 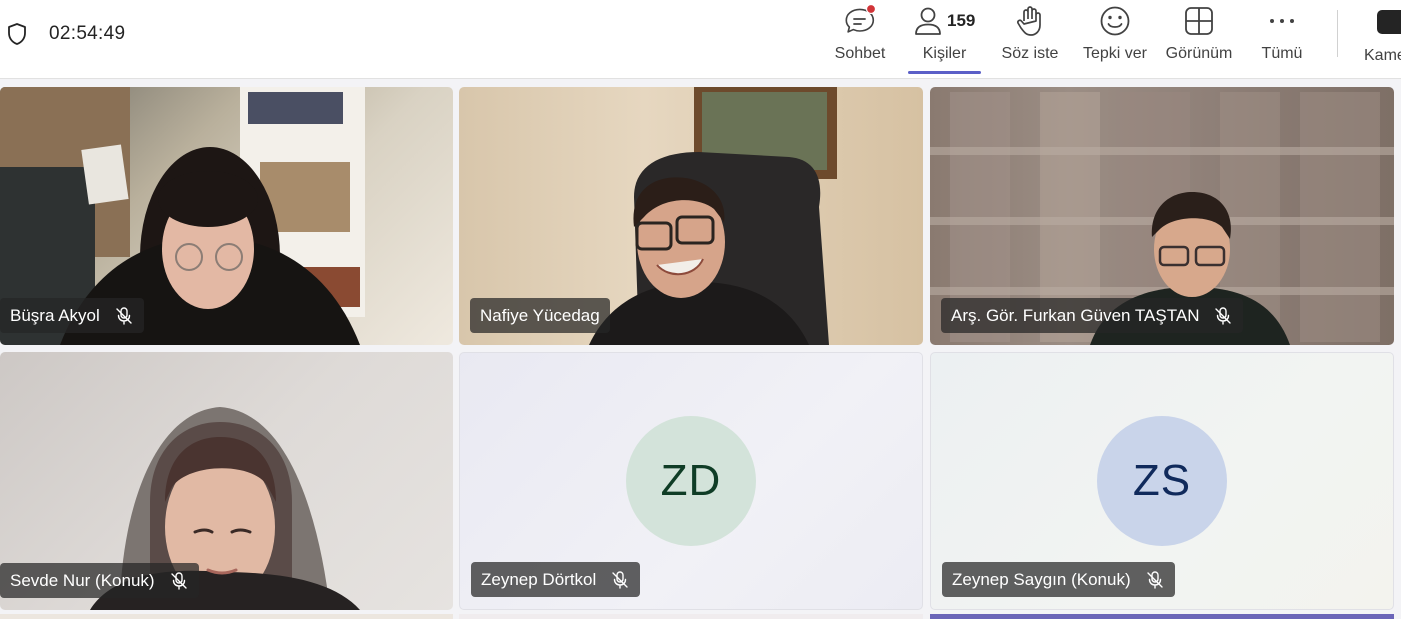 I want to click on participant-tile: ZS Zeynep Saygın (Konuk), so click(x=1162, y=481).